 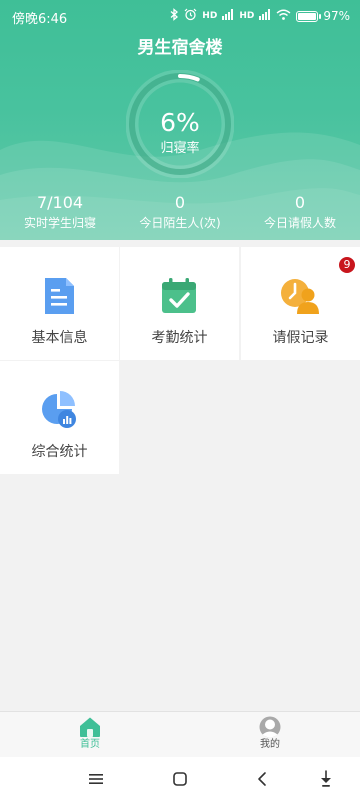 I want to click on status-bar: 傍晚6:46 HD HD 97%, so click(x=180, y=16).